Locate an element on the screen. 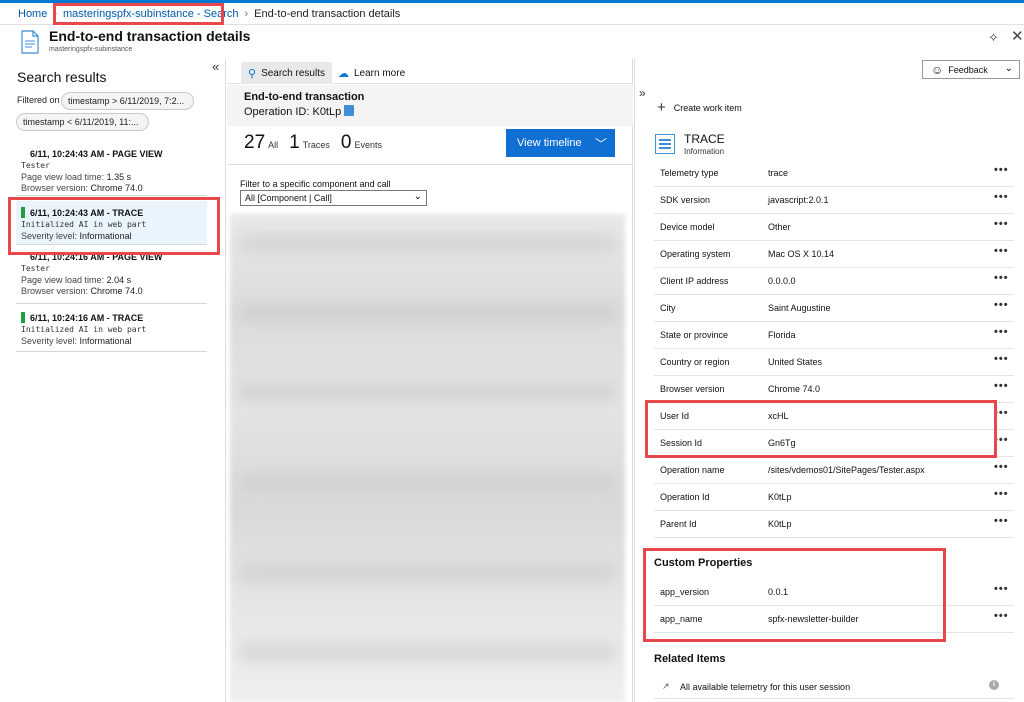 The height and width of the screenshot is (702, 1024). count-all-number: 27 is located at coordinates (254, 143).